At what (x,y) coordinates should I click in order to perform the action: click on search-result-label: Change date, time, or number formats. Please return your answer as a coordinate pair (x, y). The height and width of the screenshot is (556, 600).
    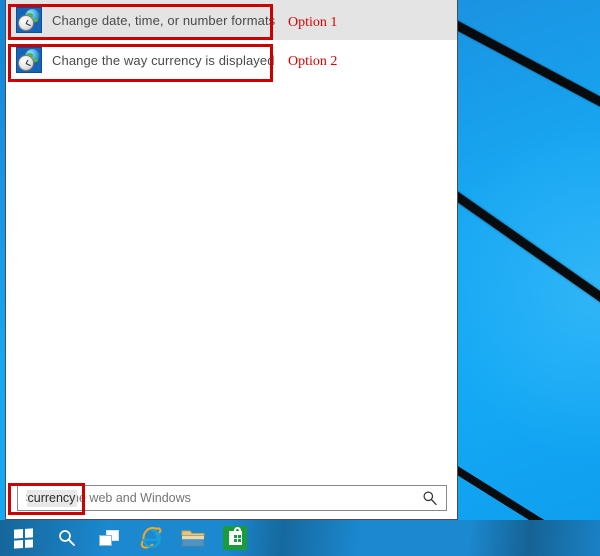
    Looking at the image, I should click on (164, 20).